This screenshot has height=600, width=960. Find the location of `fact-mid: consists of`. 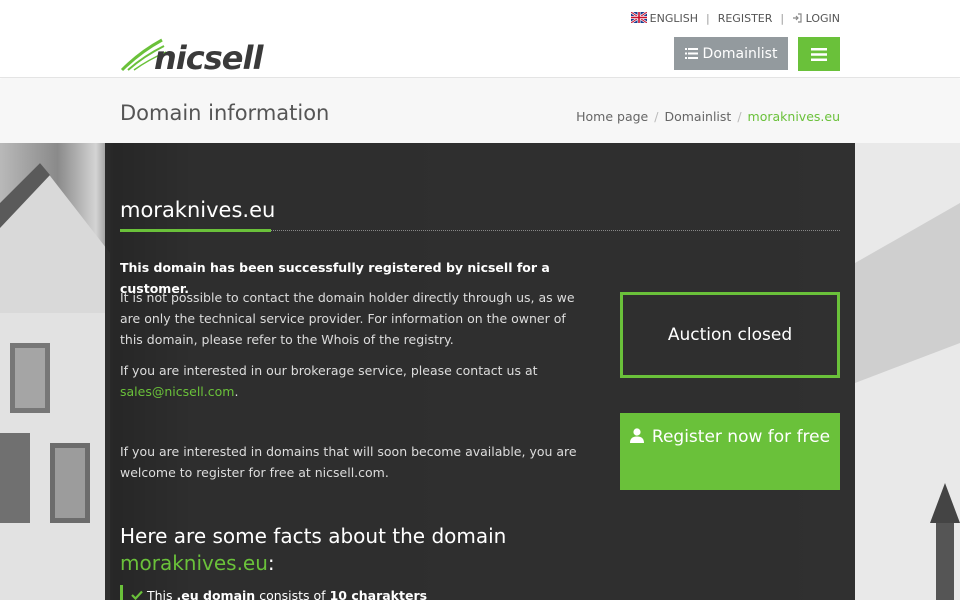

fact-mid: consists of is located at coordinates (292, 593).